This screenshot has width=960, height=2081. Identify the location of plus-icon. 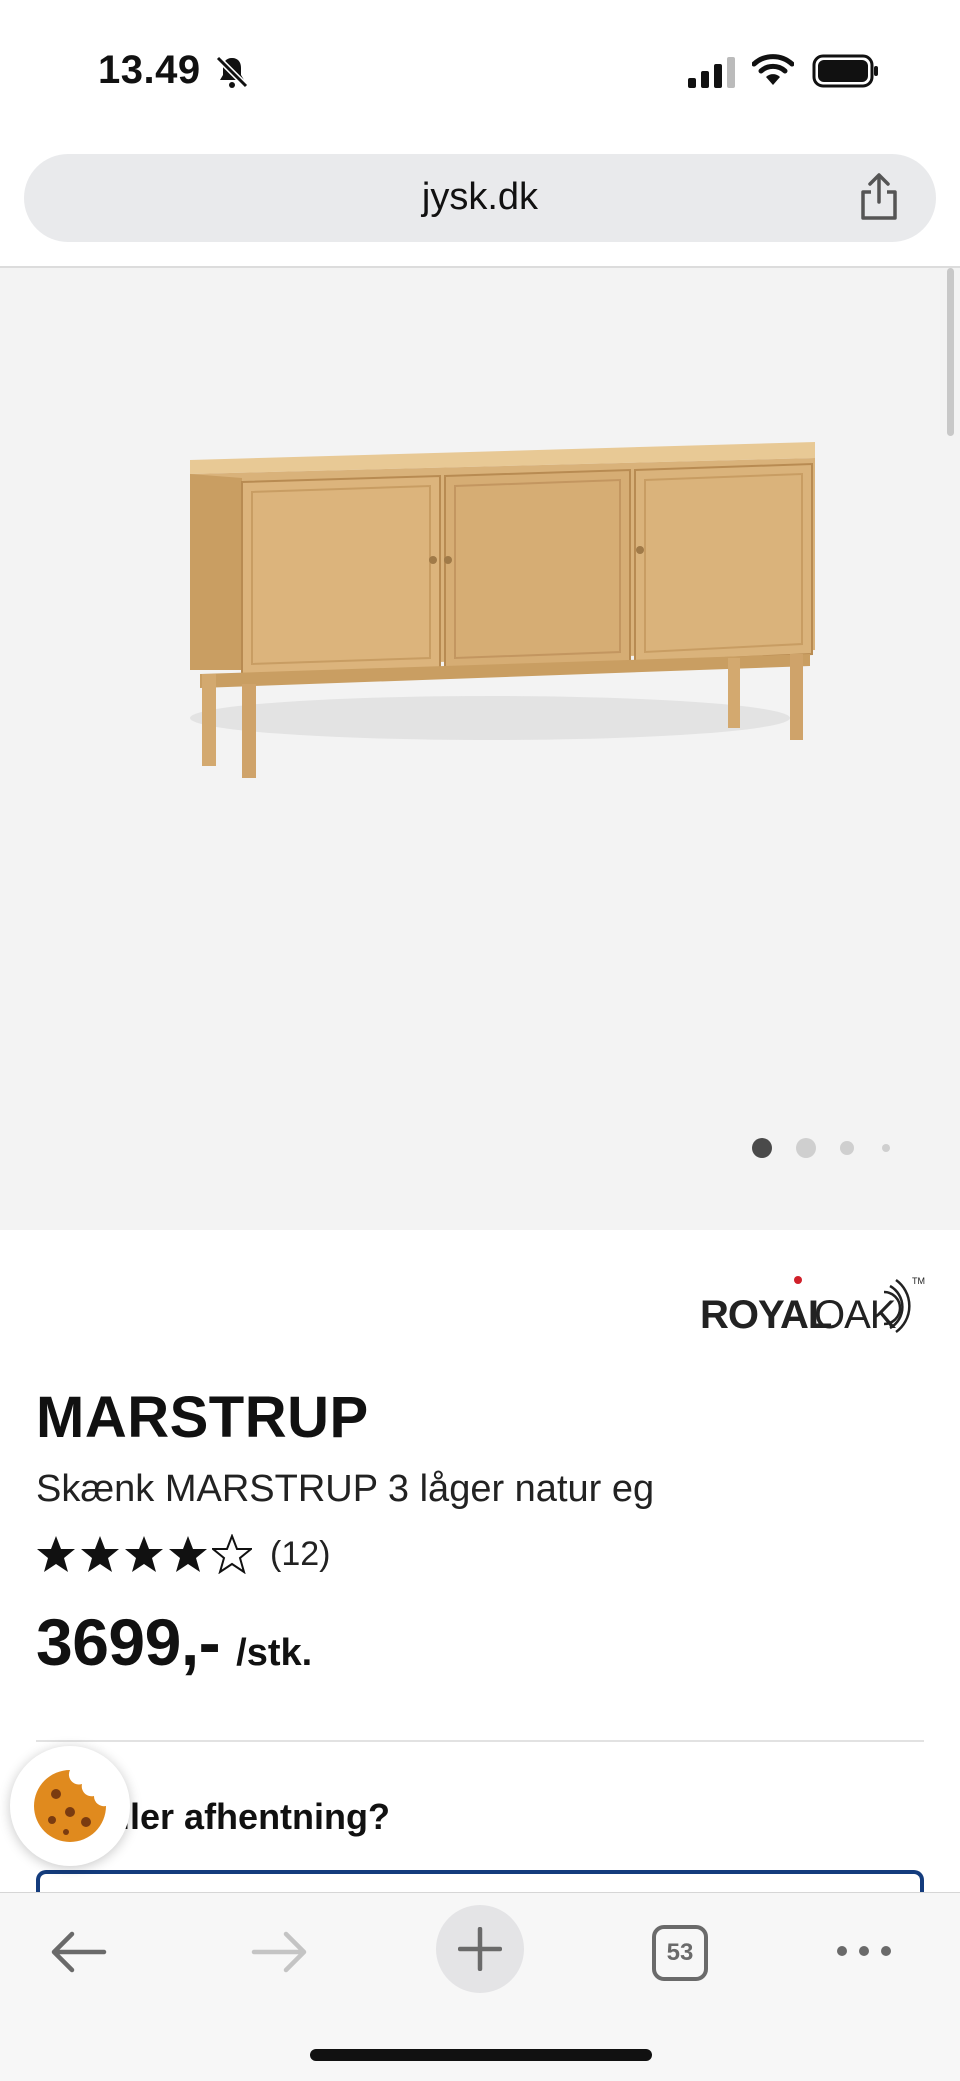
(480, 1949).